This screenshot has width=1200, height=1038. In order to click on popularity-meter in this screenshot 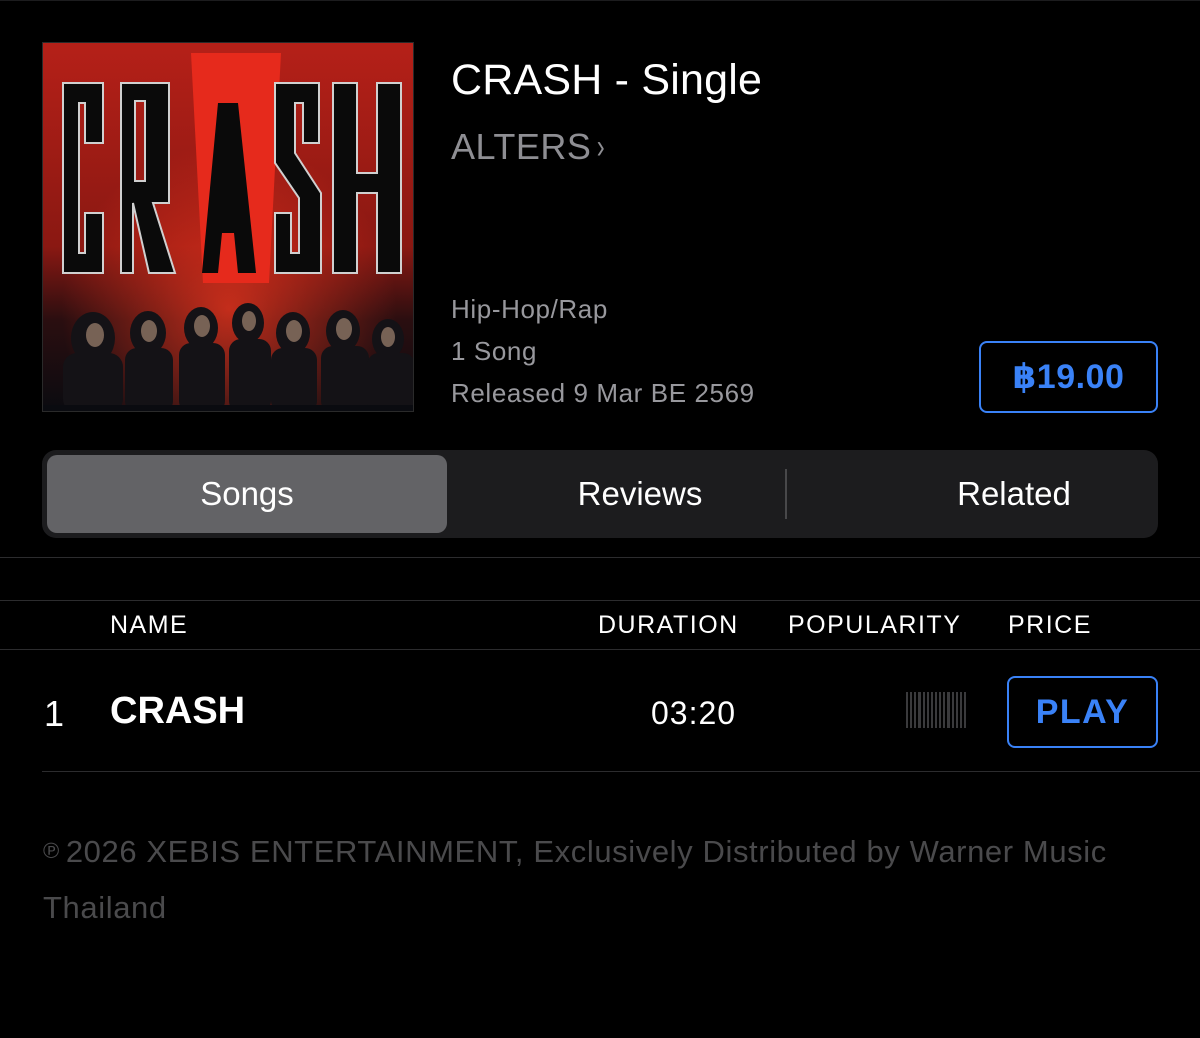, I will do `click(936, 710)`.